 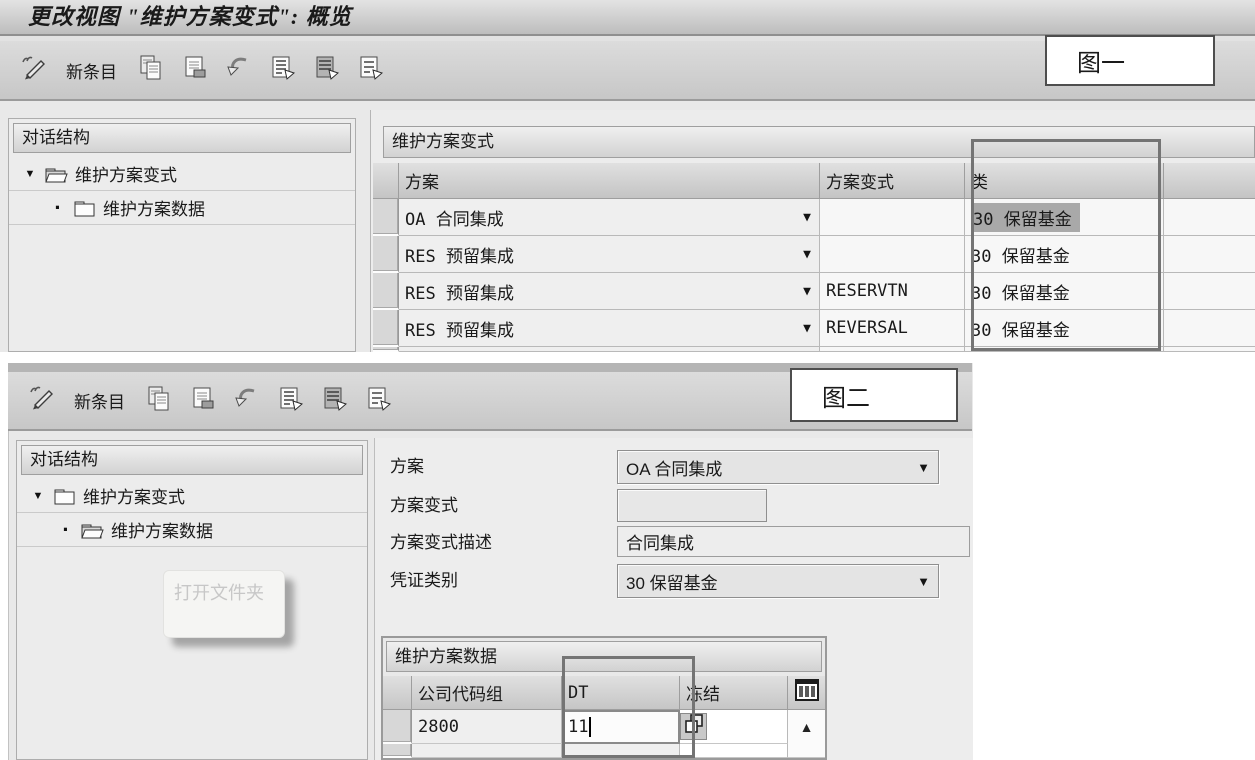 What do you see at coordinates (190, 16) in the screenshot?
I see `page-title: 更改视图 "维护方案变式": 概览` at bounding box center [190, 16].